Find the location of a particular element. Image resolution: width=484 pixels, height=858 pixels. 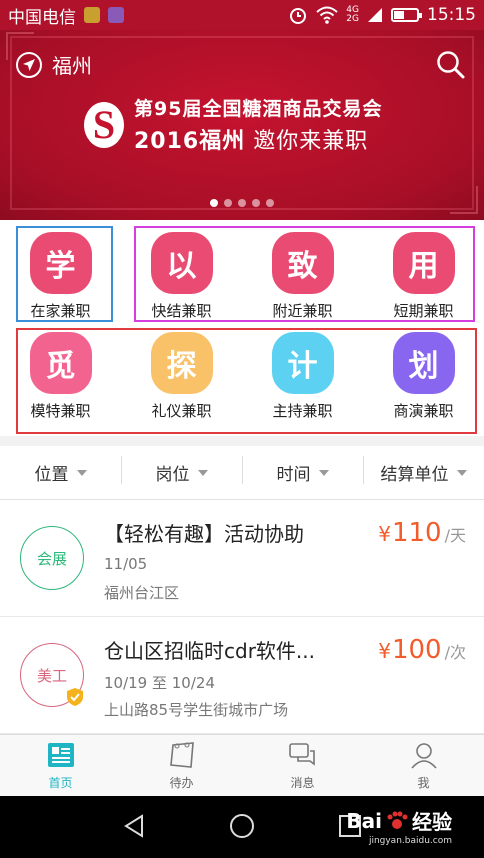

category-item: 计主持兼职 is located at coordinates (302, 376).